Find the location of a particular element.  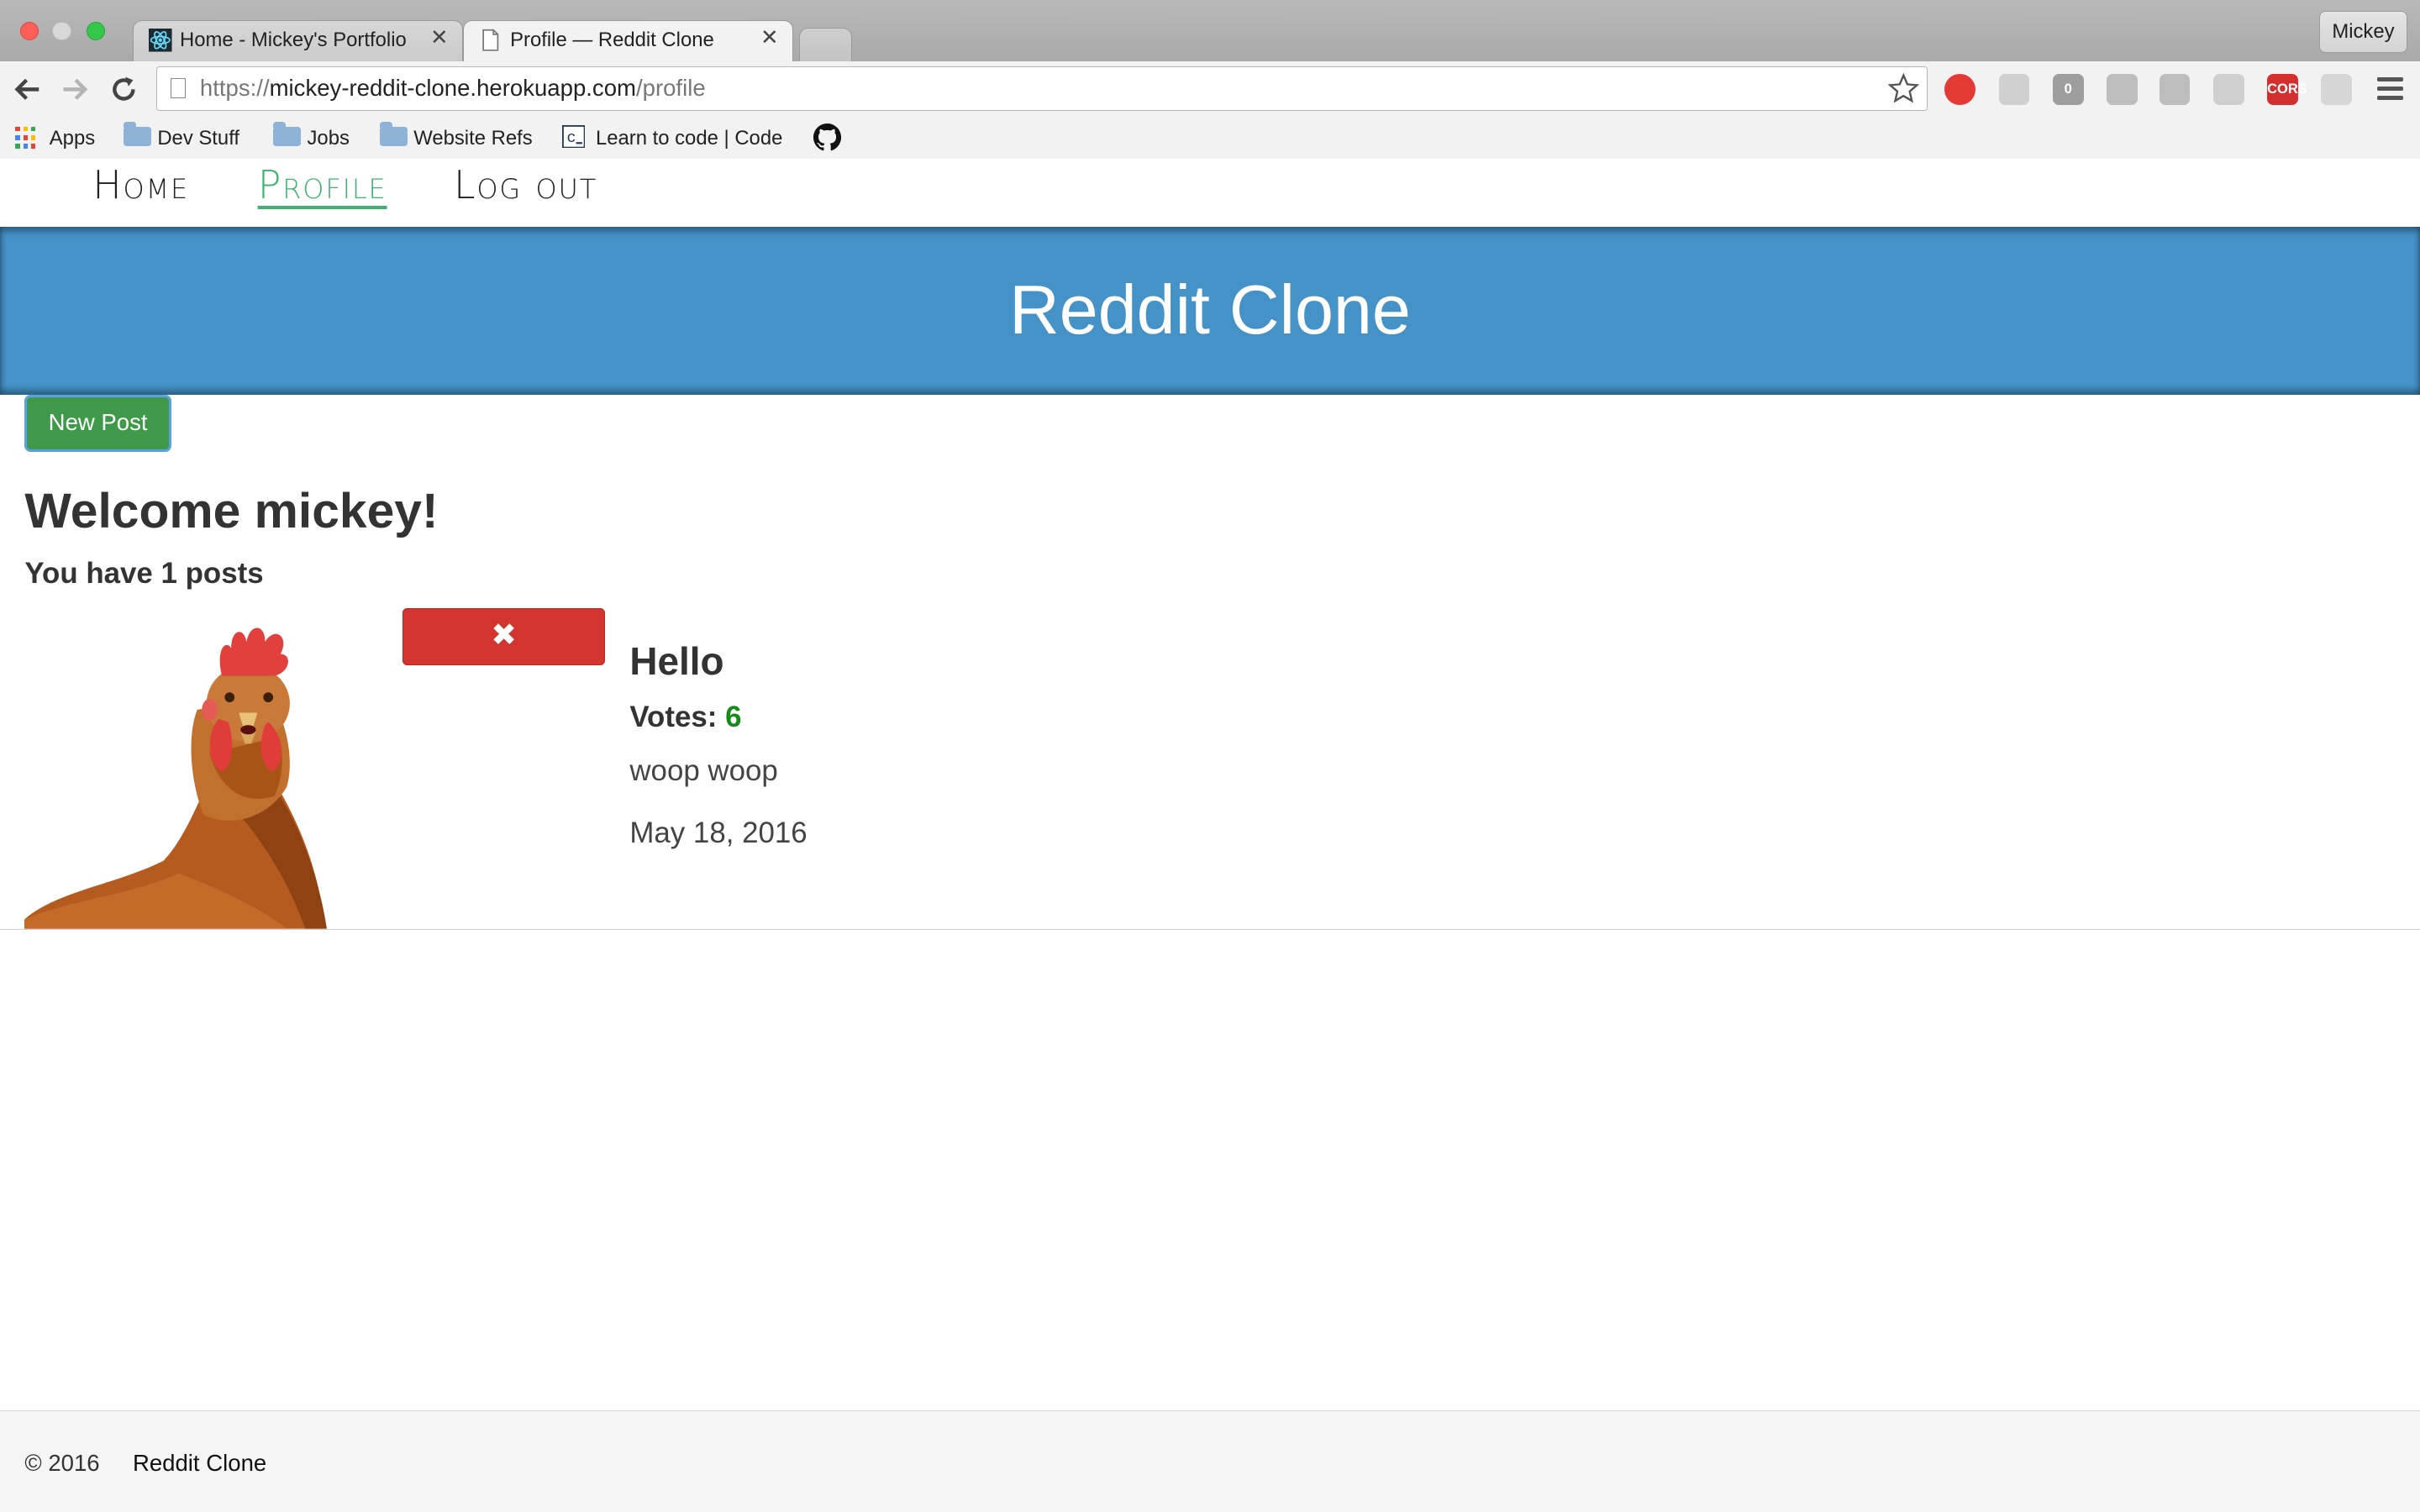

bookmark-label: Website Refs is located at coordinates (473, 138).